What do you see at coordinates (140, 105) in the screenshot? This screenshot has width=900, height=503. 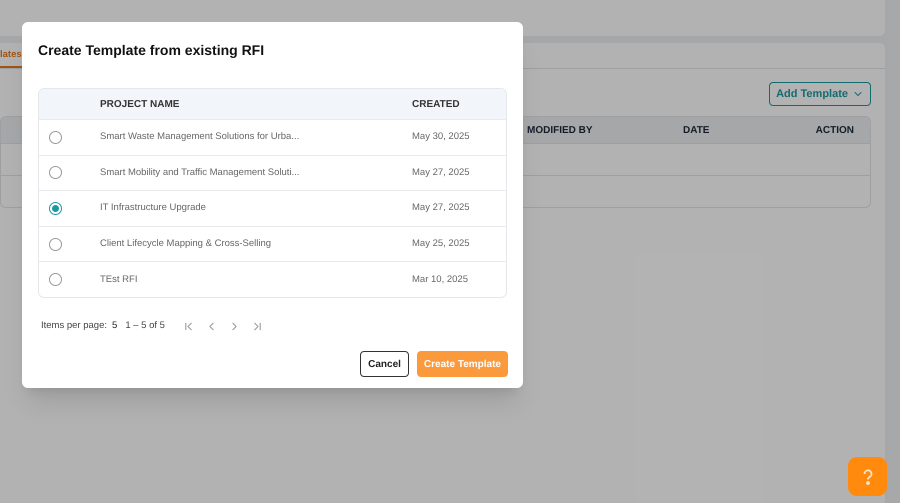 I see `column-header: PROJECT NAME` at bounding box center [140, 105].